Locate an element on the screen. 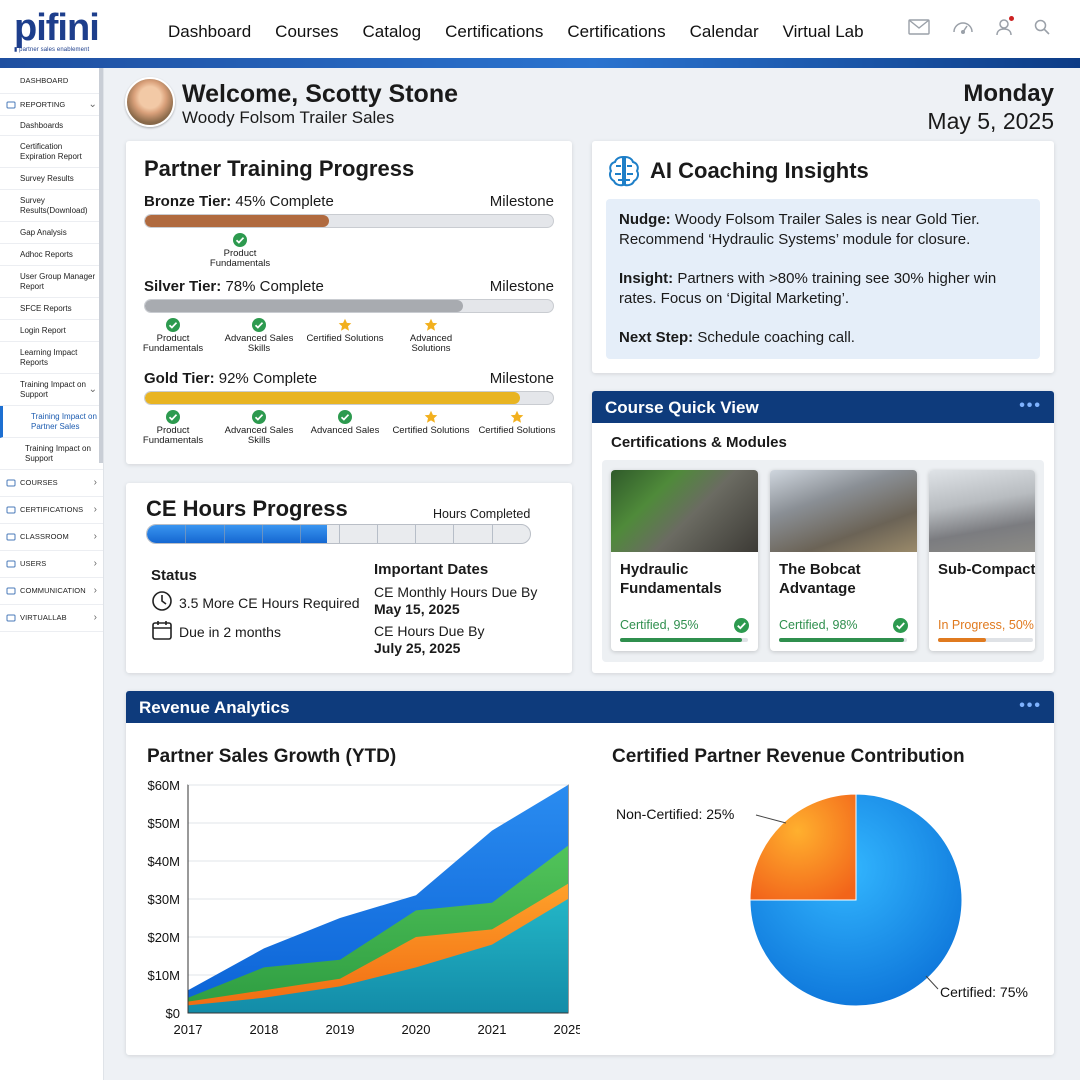 The width and height of the screenshot is (1080, 1080). x-tick-label: 2018 is located at coordinates (264, 1029).